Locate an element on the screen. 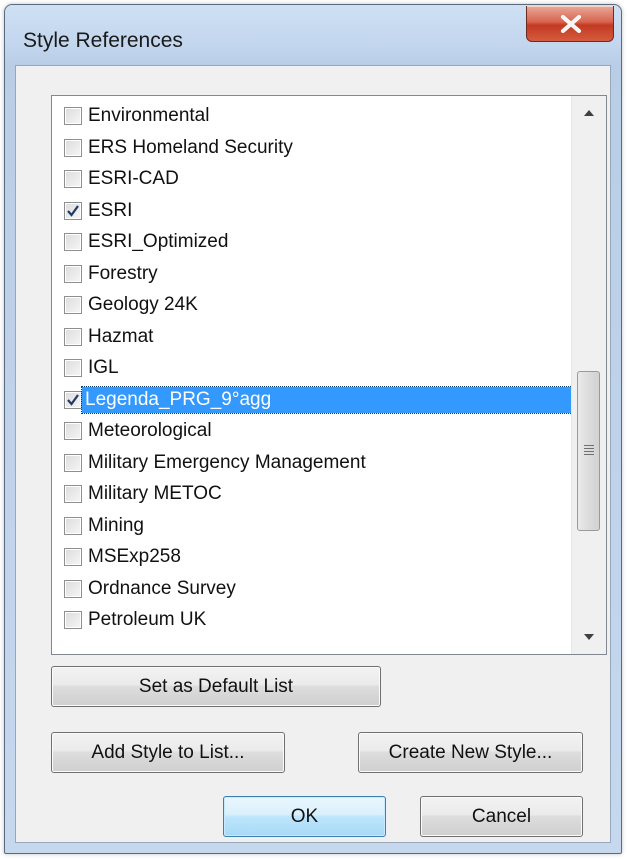 This screenshot has height=859, width=628. list-item: Military Emergency Management is located at coordinates (312, 461).